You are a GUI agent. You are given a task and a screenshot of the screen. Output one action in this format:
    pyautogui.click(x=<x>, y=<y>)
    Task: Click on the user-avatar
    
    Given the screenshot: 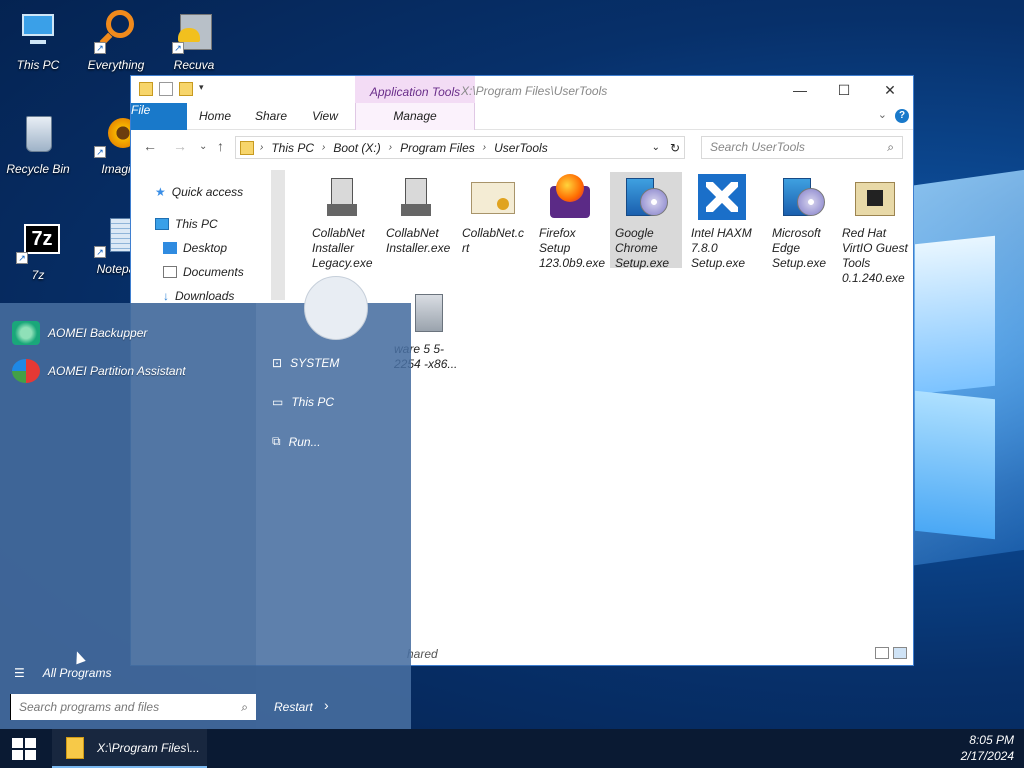 What is the action you would take?
    pyautogui.click(x=336, y=308)
    